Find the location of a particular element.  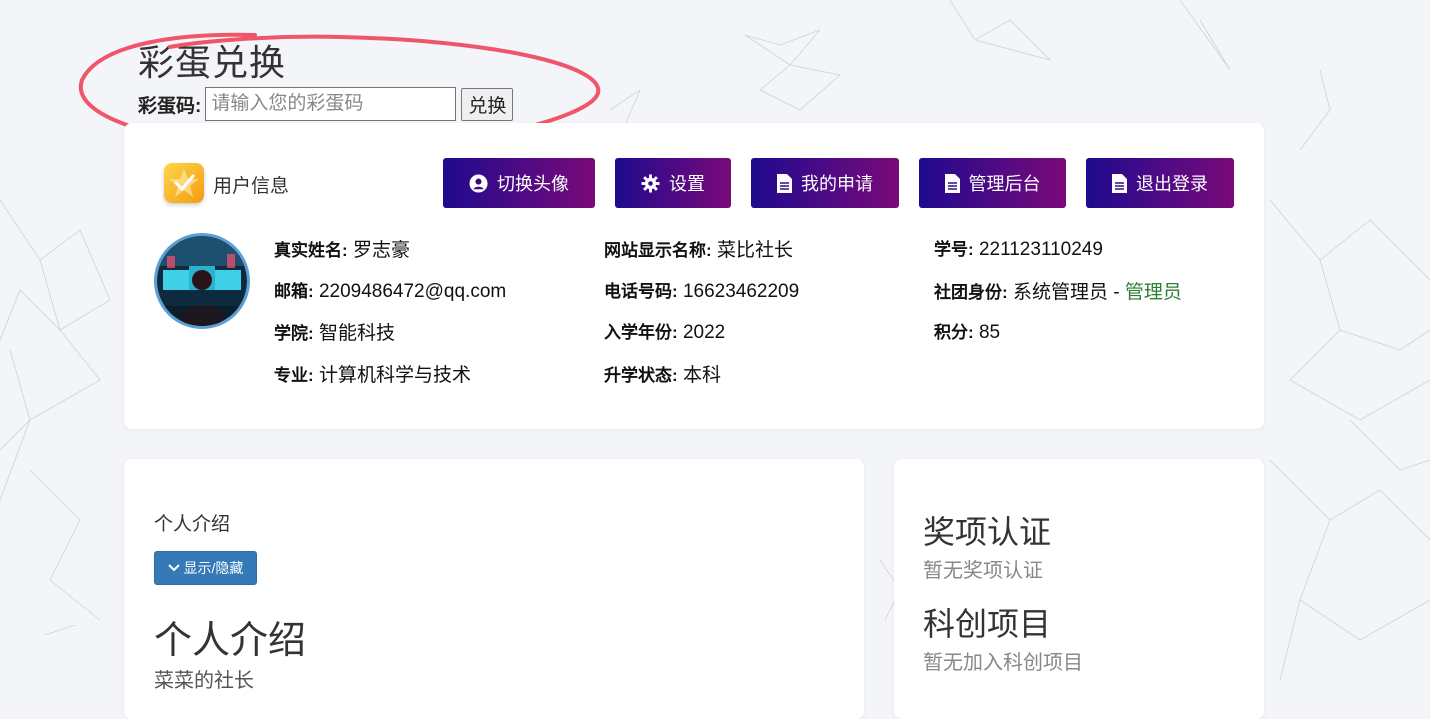

easter-egg-code-label: 彩蛋码: is located at coordinates (170, 106).